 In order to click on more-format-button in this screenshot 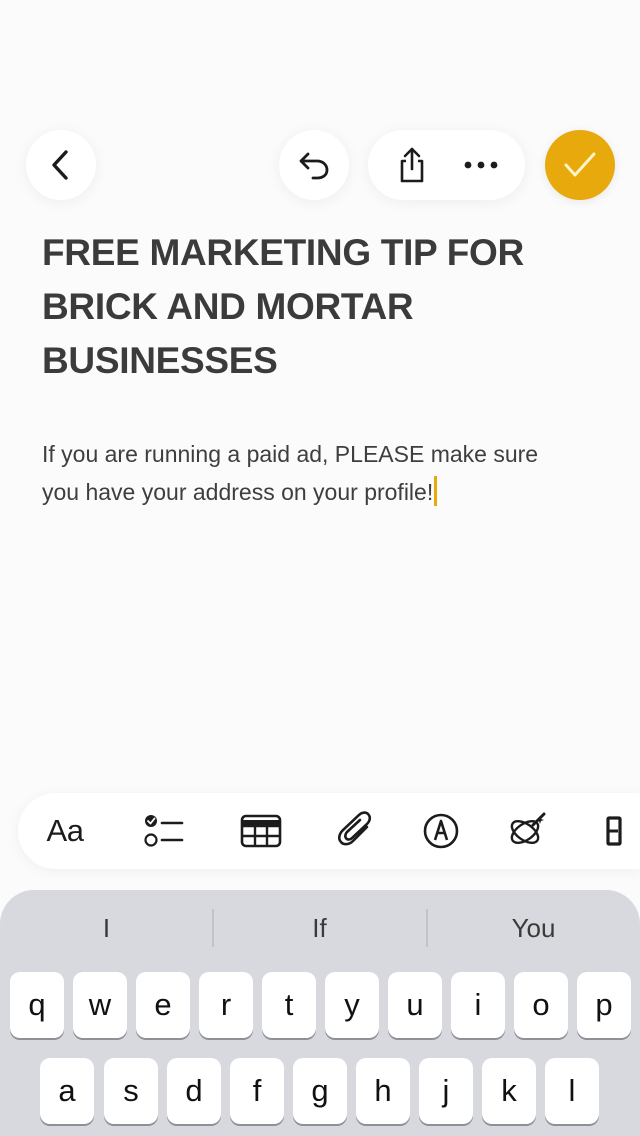, I will do `click(610, 831)`.